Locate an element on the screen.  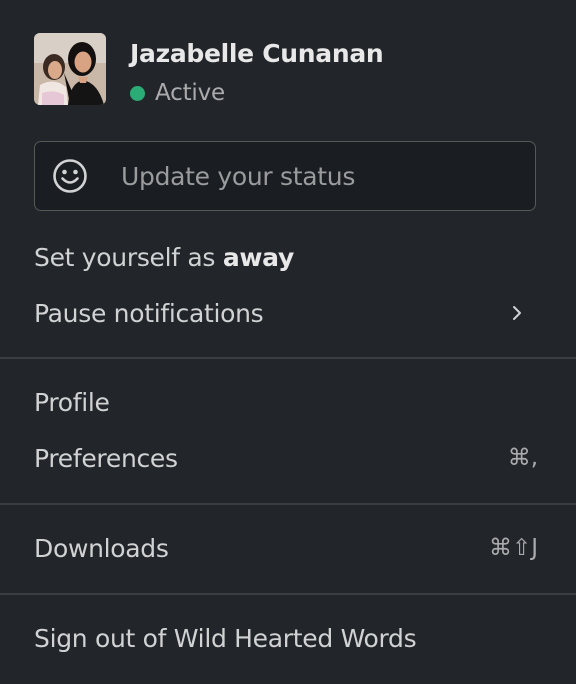
pause-notifications-item: Pause notifications is located at coordinates (288, 313).